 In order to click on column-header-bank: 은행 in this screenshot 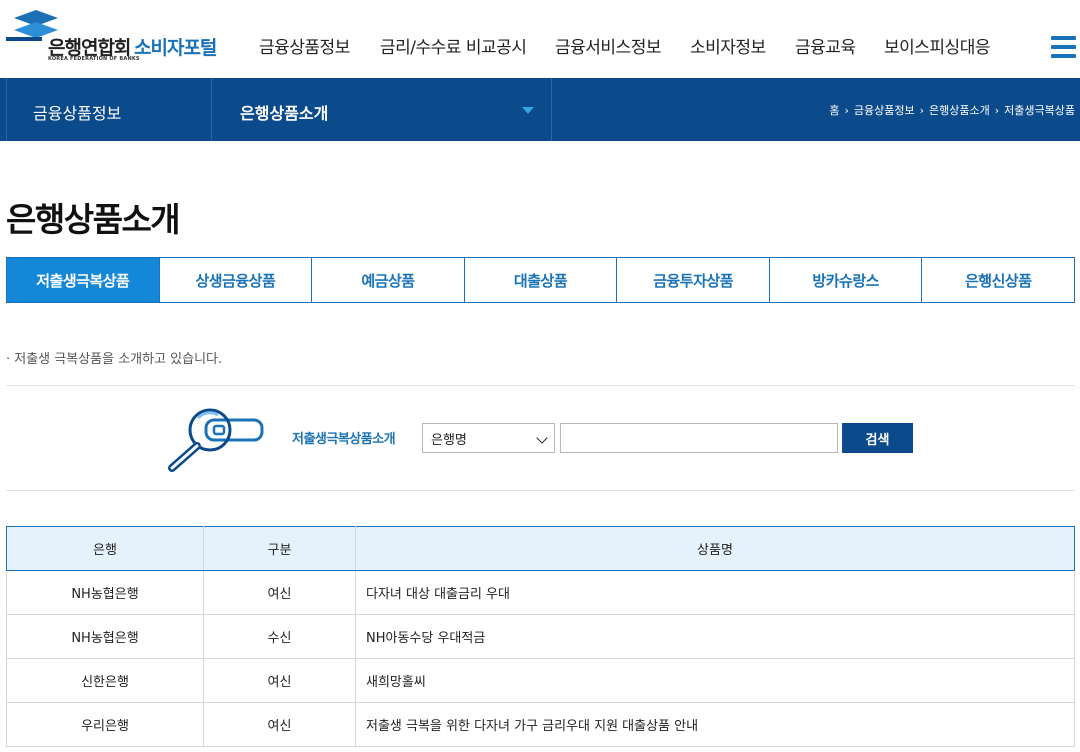, I will do `click(105, 548)`.